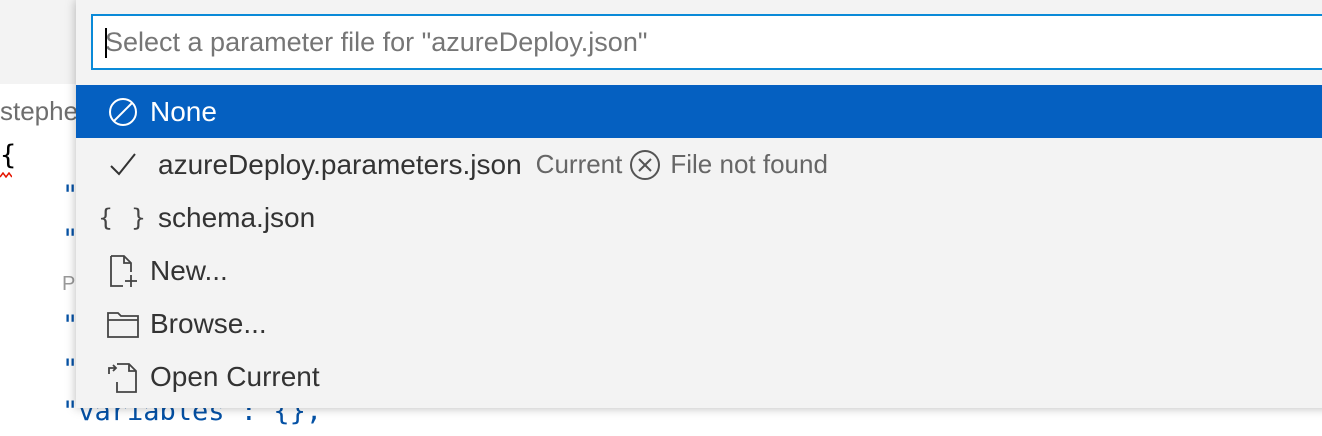  What do you see at coordinates (123, 324) in the screenshot?
I see `folder-icon` at bounding box center [123, 324].